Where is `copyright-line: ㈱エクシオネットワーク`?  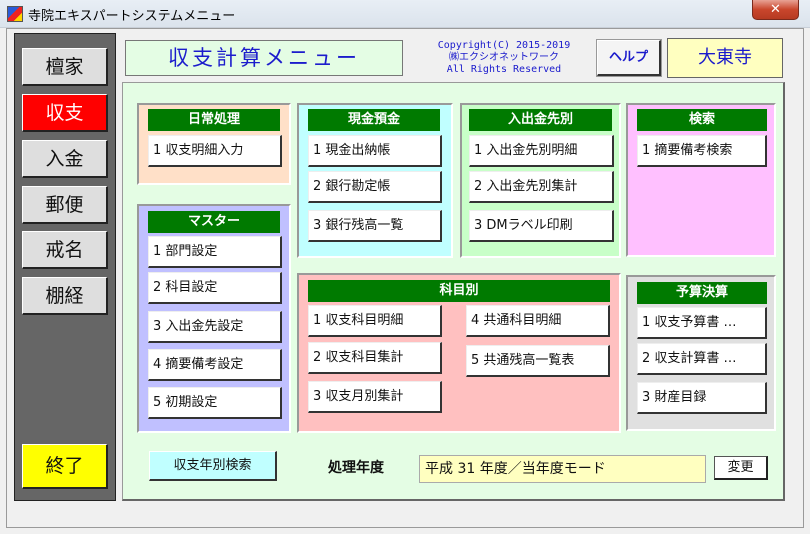
copyright-line: ㈱エクシオネットワーク is located at coordinates (504, 57).